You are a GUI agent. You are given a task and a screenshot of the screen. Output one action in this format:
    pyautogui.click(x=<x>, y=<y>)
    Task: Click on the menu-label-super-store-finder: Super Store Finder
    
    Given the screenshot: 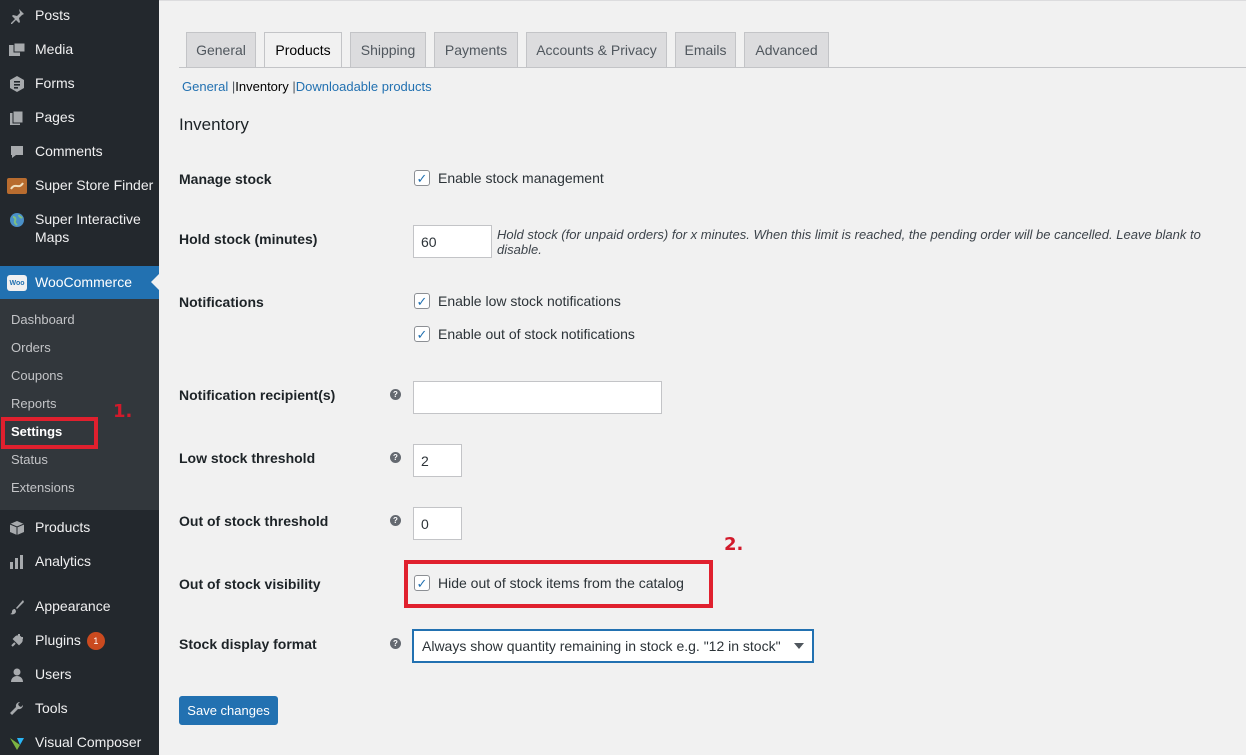 What is the action you would take?
    pyautogui.click(x=94, y=185)
    